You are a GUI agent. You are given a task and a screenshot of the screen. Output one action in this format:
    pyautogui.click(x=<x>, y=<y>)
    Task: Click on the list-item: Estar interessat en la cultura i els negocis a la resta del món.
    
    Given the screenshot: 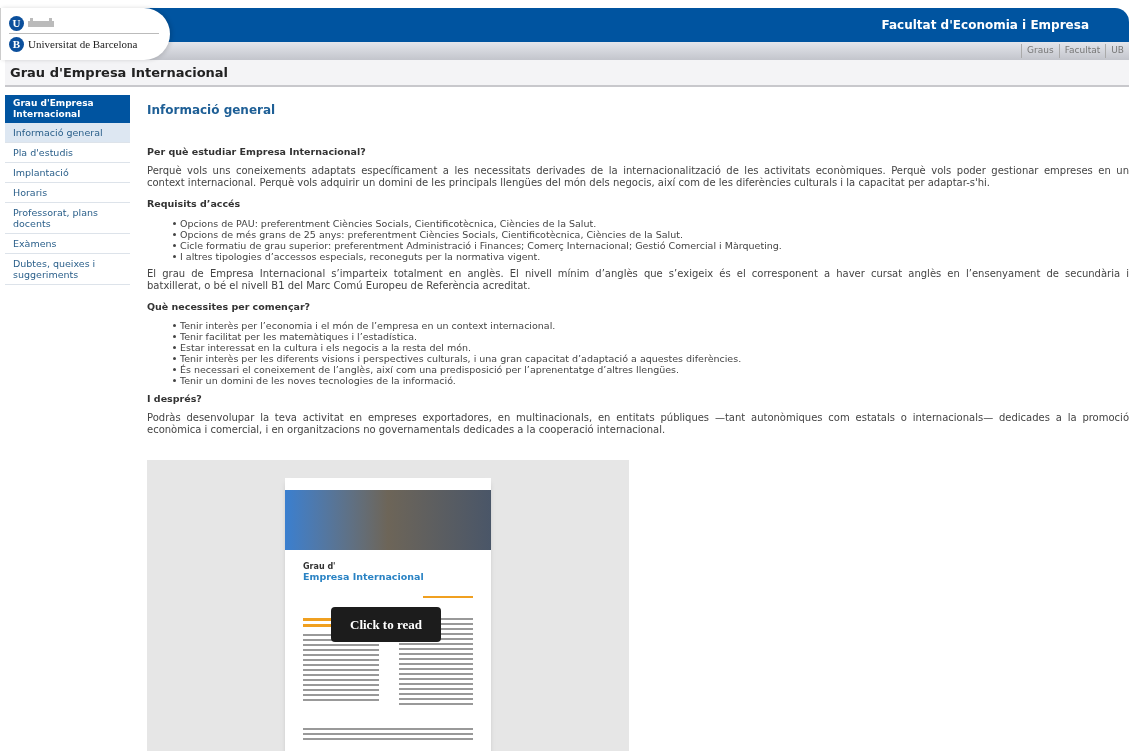 What is the action you would take?
    pyautogui.click(x=326, y=347)
    